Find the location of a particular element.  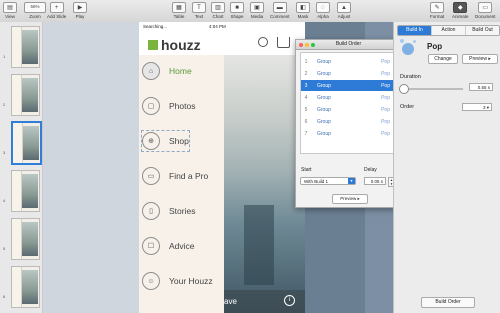

minimize-icon is located at coordinates (307, 44).